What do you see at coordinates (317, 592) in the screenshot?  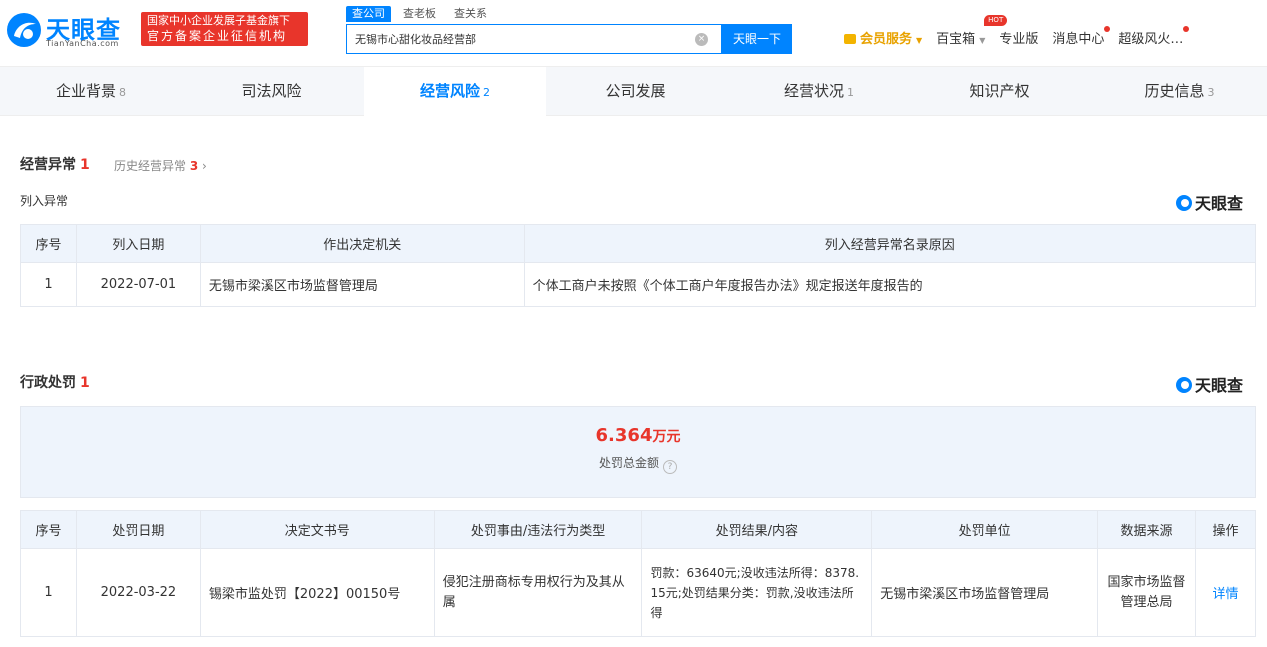 I see `cell-document-number: 锡梁市监处罚【2022】00150号` at bounding box center [317, 592].